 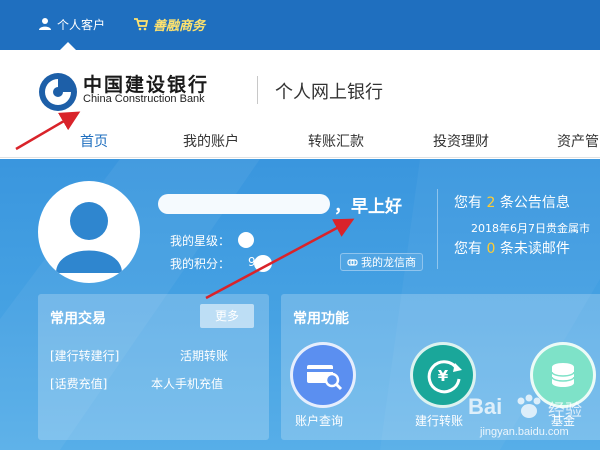 I want to click on username-redacted, so click(x=244, y=204).